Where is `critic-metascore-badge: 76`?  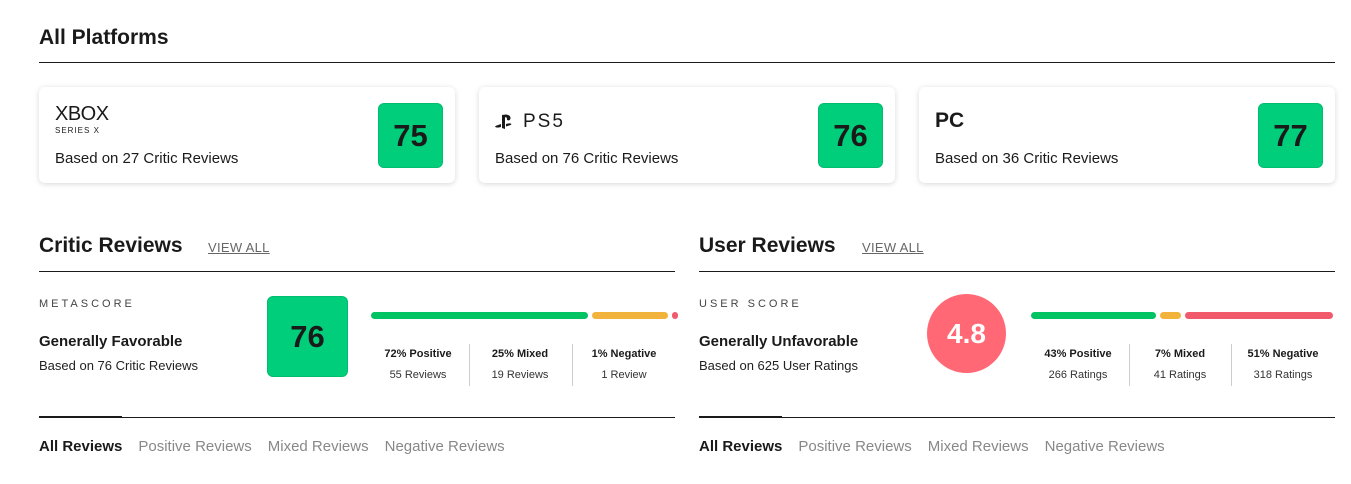 critic-metascore-badge: 76 is located at coordinates (307, 336).